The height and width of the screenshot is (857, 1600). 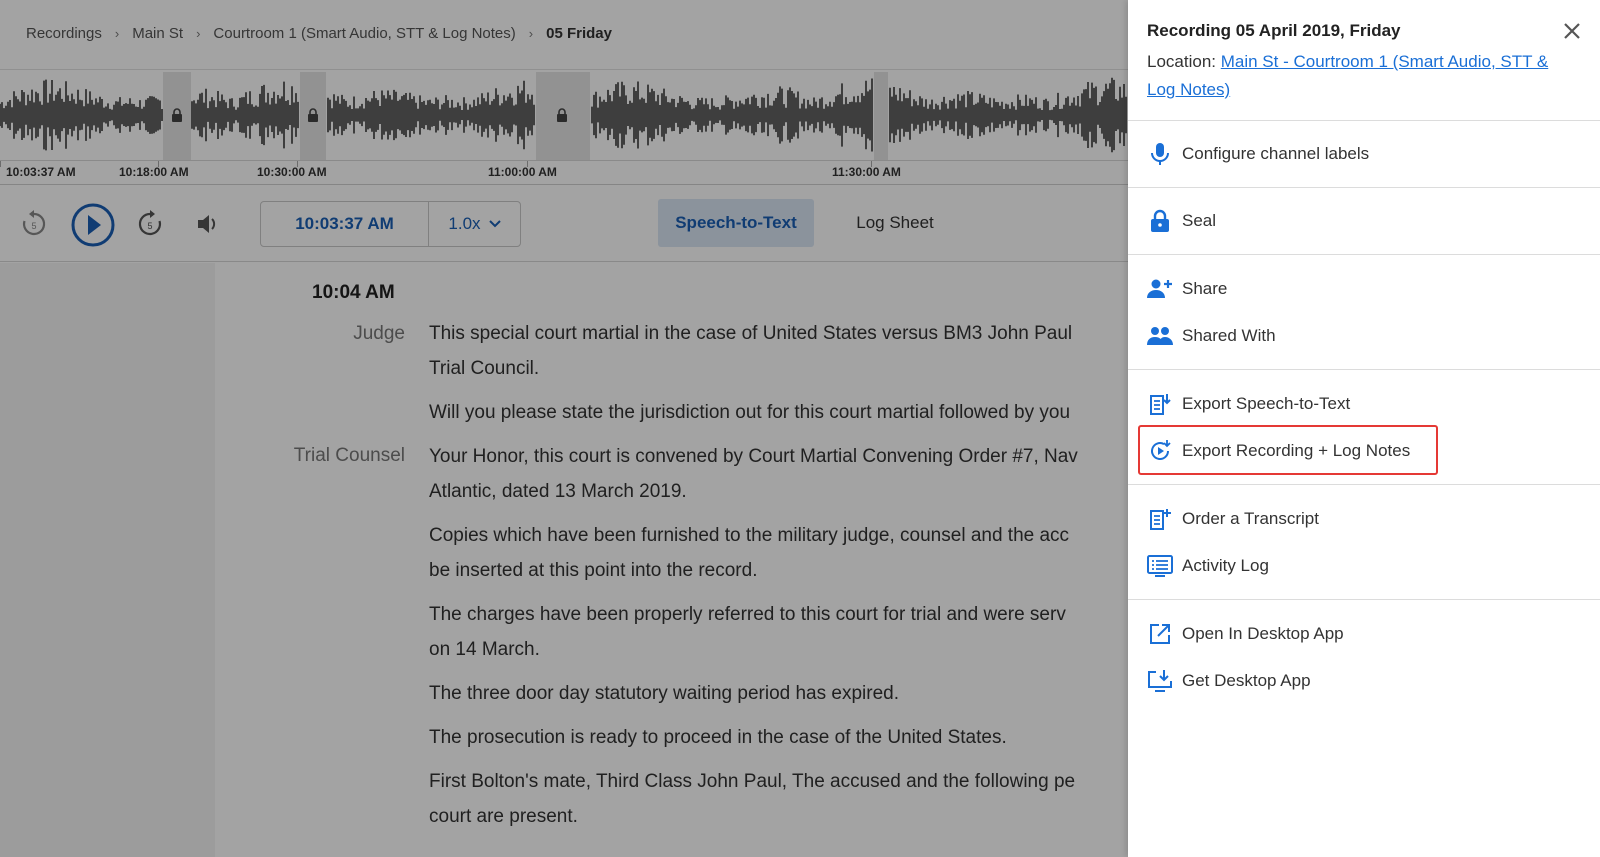 What do you see at coordinates (558, 491) in the screenshot?
I see `transcript-line: Atlantic, dated 13 March 2019.` at bounding box center [558, 491].